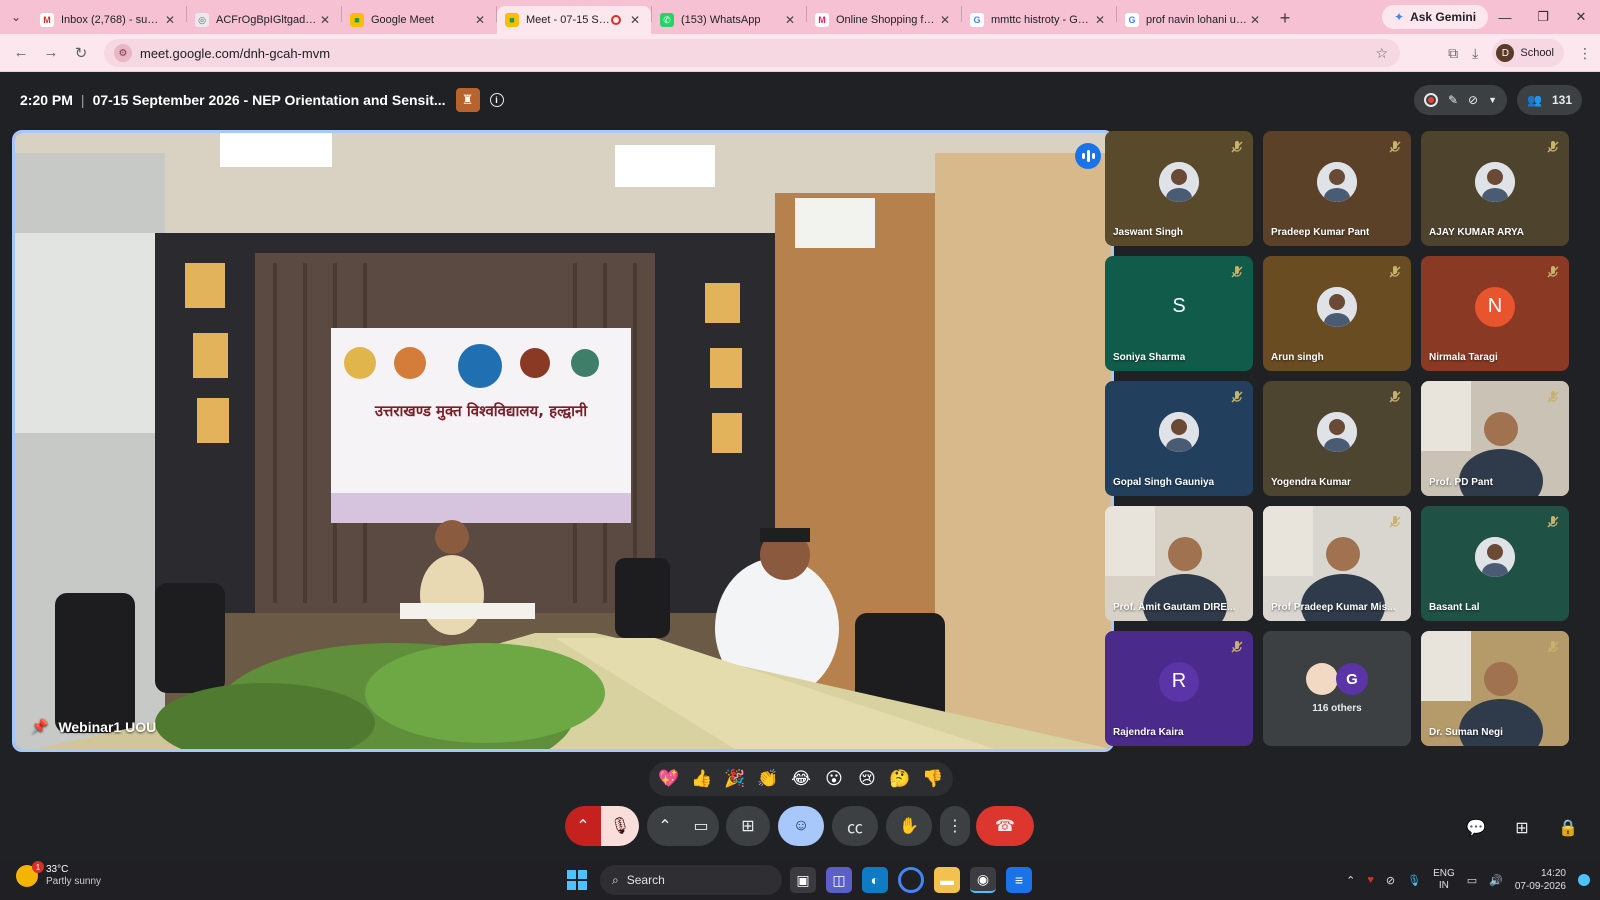 The width and height of the screenshot is (1600, 900). What do you see at coordinates (1581, 17) in the screenshot?
I see `close-window-icon: ✕` at bounding box center [1581, 17].